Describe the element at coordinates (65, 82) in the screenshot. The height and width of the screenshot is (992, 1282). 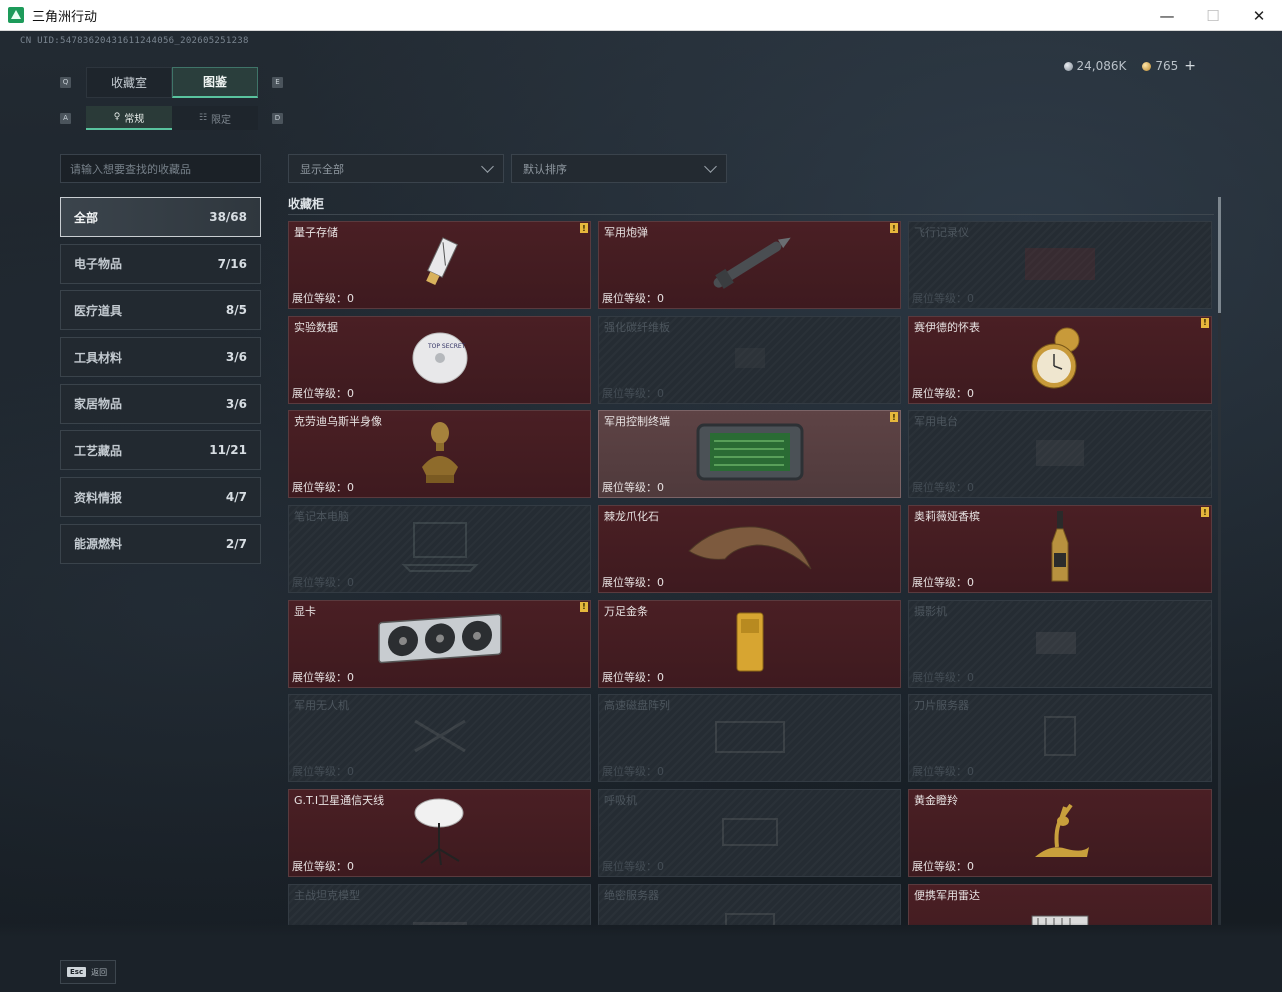
I see `keyhint-prev-tab: Q` at that location.